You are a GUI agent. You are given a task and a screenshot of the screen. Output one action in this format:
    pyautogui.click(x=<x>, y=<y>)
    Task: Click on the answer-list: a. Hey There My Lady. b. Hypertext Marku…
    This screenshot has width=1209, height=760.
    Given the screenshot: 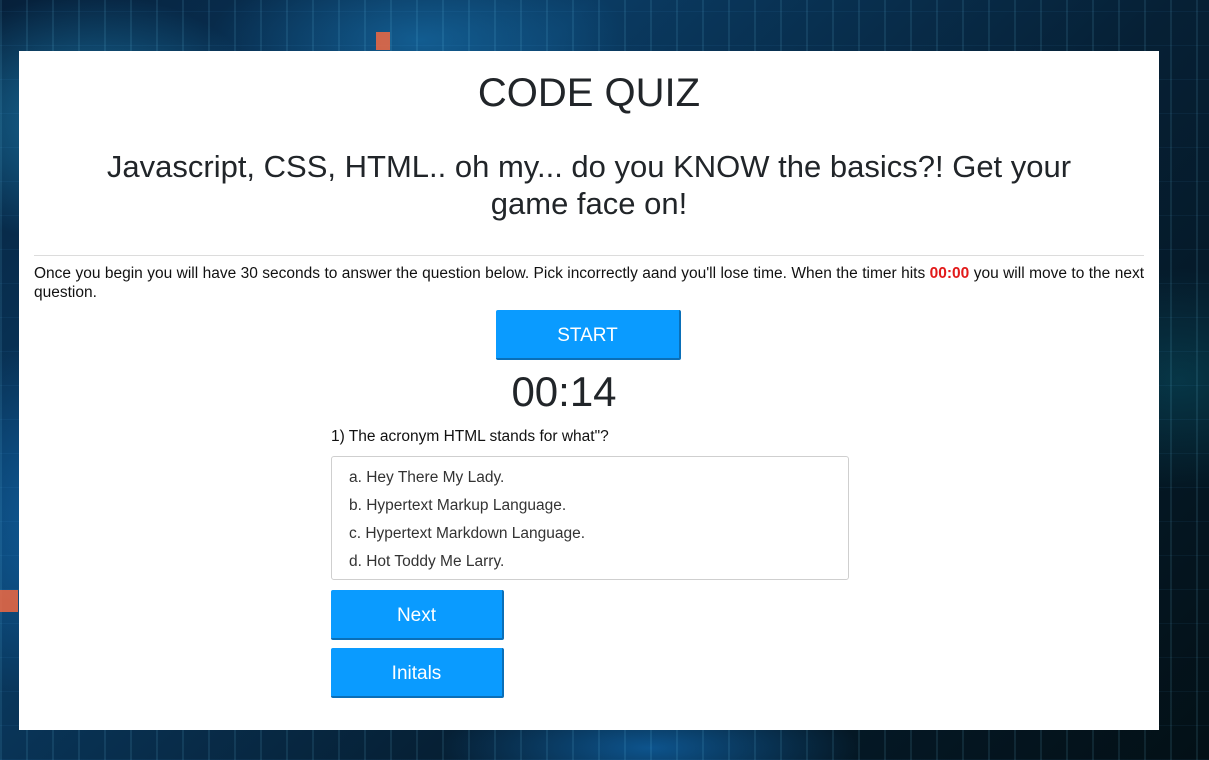 What is the action you would take?
    pyautogui.click(x=590, y=518)
    